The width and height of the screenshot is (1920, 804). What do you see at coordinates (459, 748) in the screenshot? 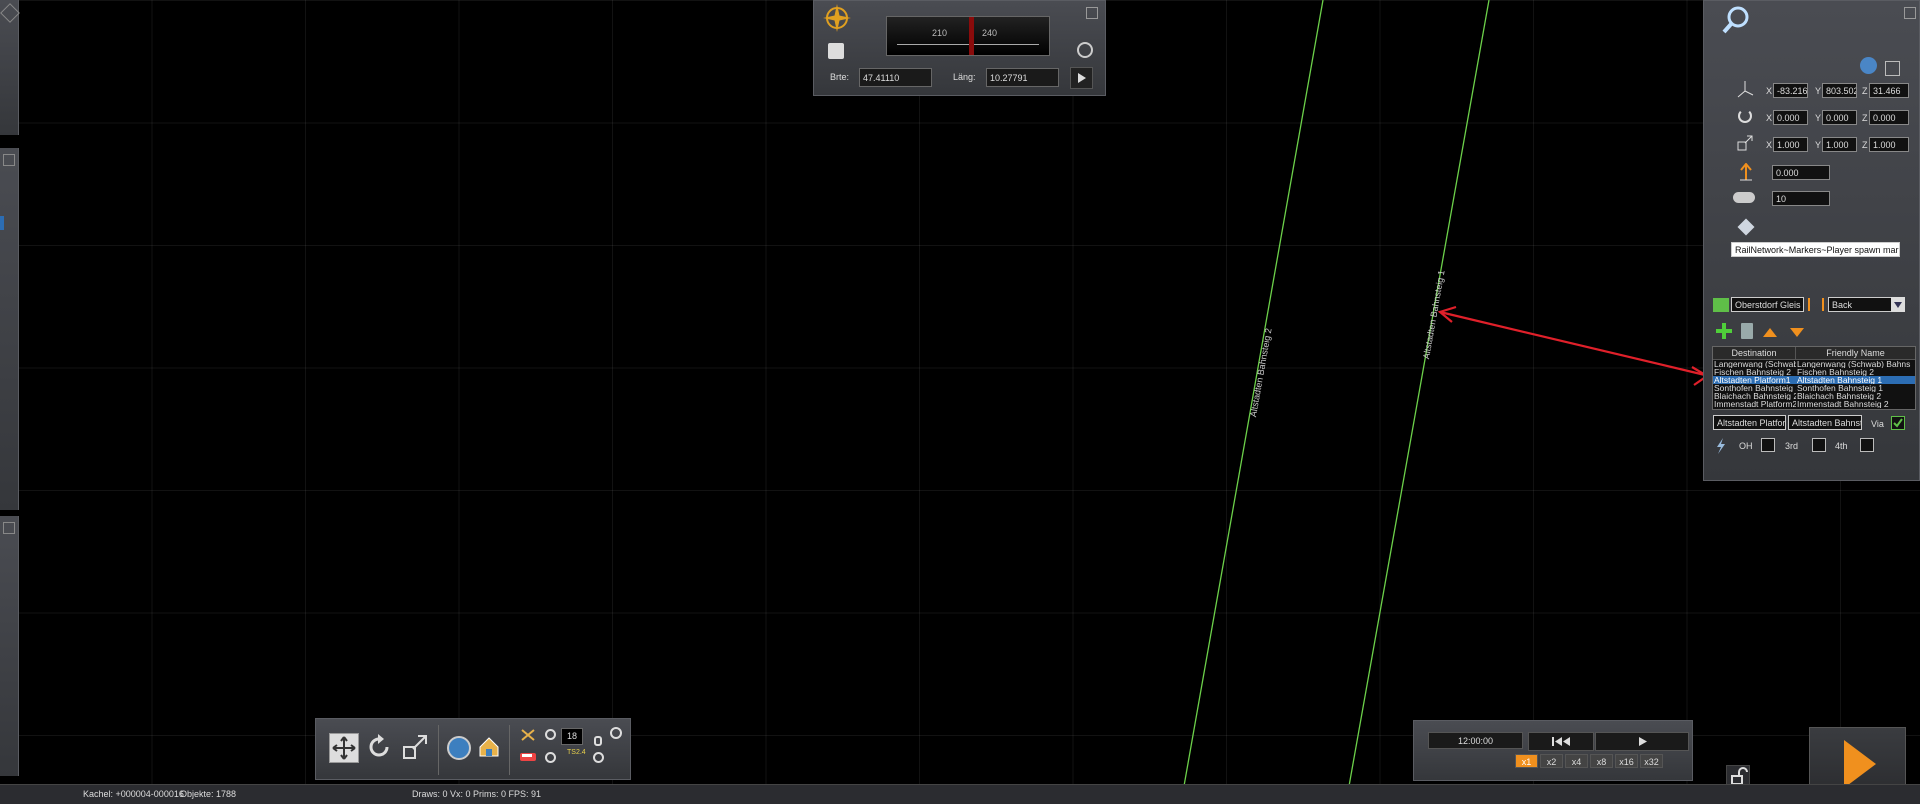
I see `world-view-icon` at bounding box center [459, 748].